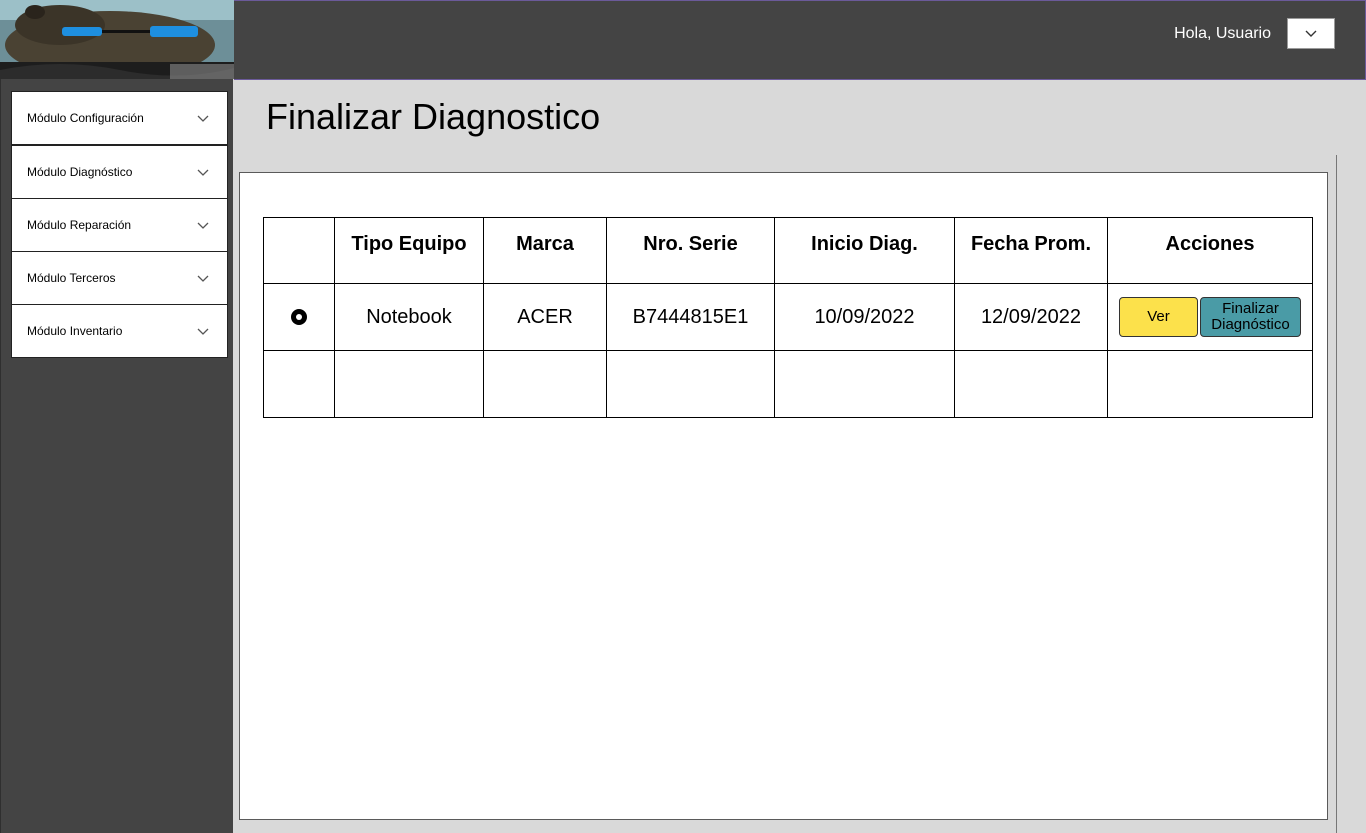 This screenshot has width=1366, height=833. I want to click on column-header-acciones: Acciones, so click(1210, 250).